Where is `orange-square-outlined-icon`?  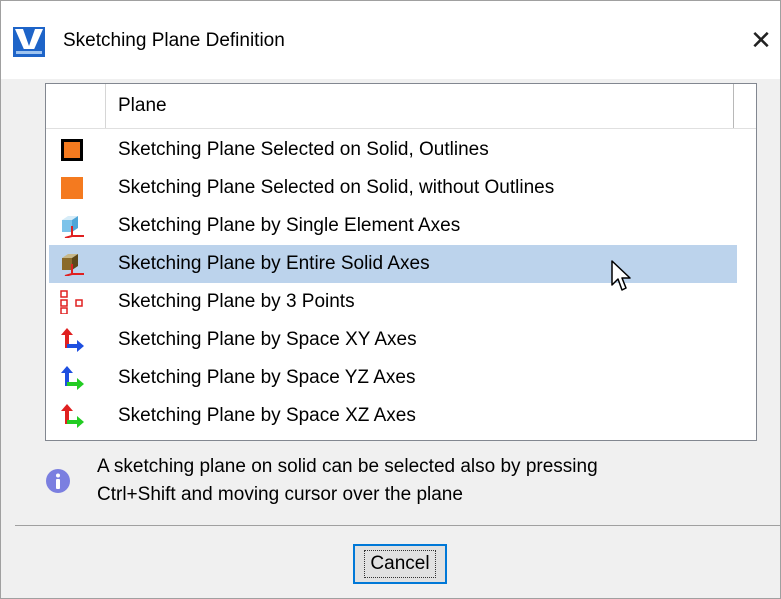
orange-square-outlined-icon is located at coordinates (72, 150).